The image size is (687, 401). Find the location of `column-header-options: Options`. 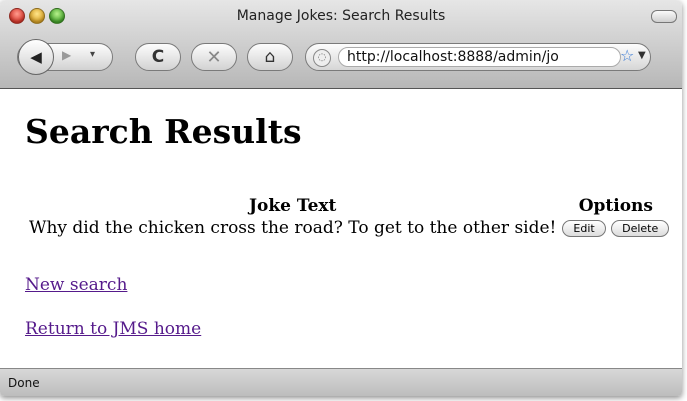

column-header-options: Options is located at coordinates (615, 206).